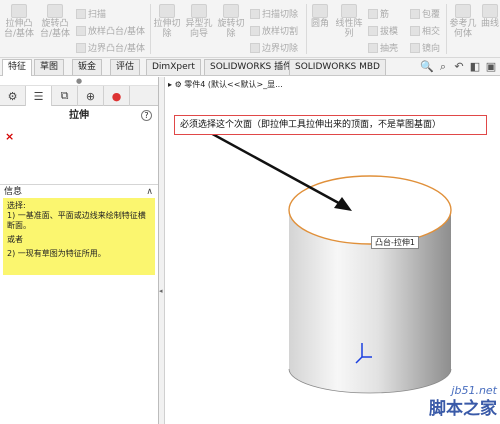 Image resolution: width=500 pixels, height=424 pixels. What do you see at coordinates (199, 21) in the screenshot?
I see `hole-wizard-button: 异型孔 向导` at bounding box center [199, 21].